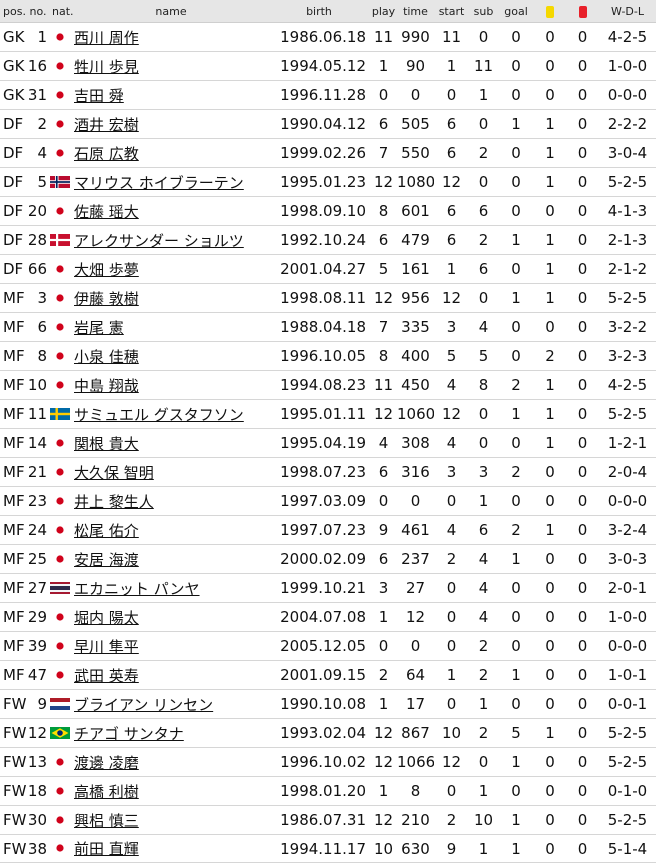 Image resolution: width=656 pixels, height=863 pixels. Describe the element at coordinates (451, 559) in the screenshot. I see `player-start: 2` at that location.